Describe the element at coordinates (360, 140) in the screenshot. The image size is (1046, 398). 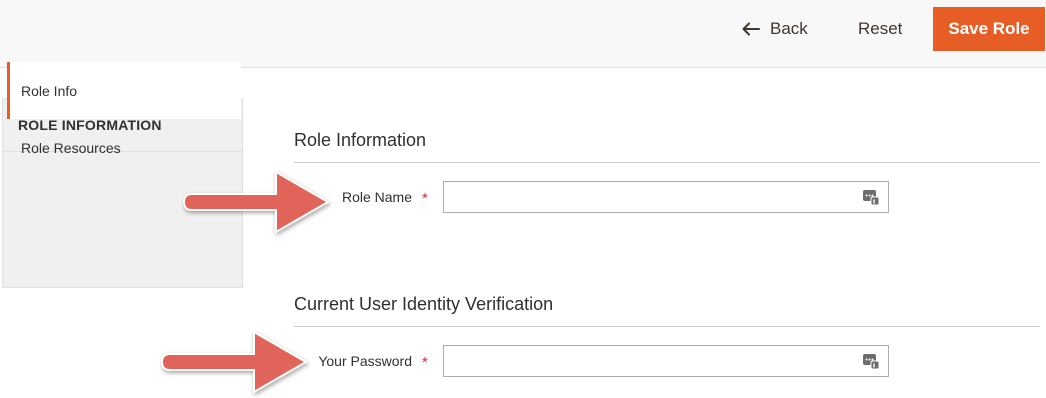
I see `section-title-role-information: Role Information` at that location.